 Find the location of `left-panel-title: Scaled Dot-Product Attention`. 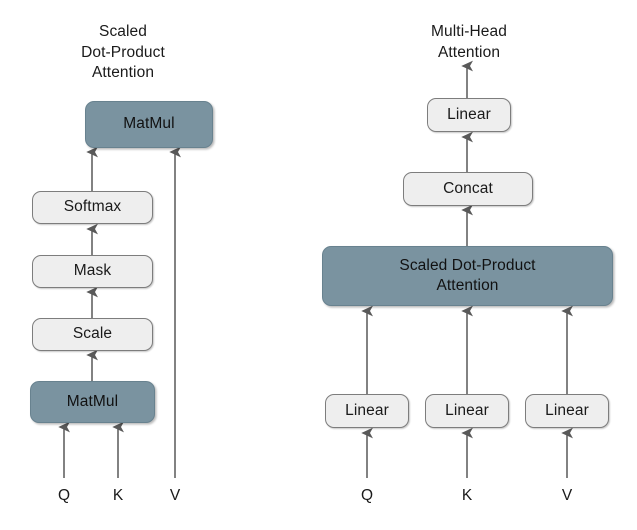

left-panel-title: Scaled Dot-Product Attention is located at coordinates (123, 52).